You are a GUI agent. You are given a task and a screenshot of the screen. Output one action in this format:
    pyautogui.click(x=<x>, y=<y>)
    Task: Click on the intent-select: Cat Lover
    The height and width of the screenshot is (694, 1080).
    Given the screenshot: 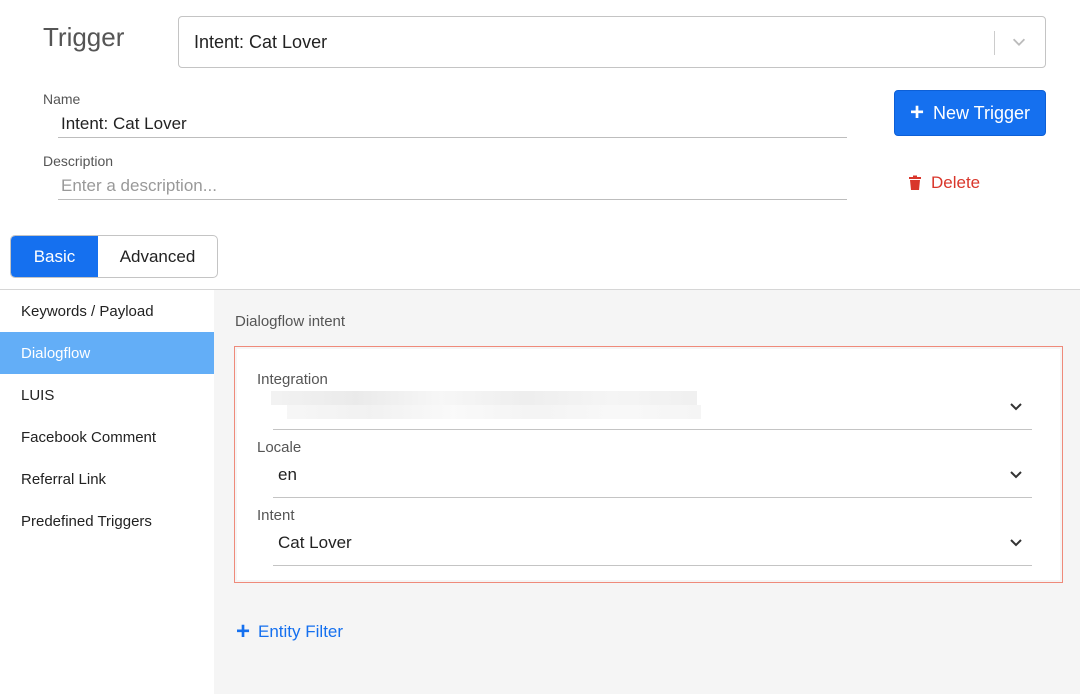 What is the action you would take?
    pyautogui.click(x=315, y=543)
    